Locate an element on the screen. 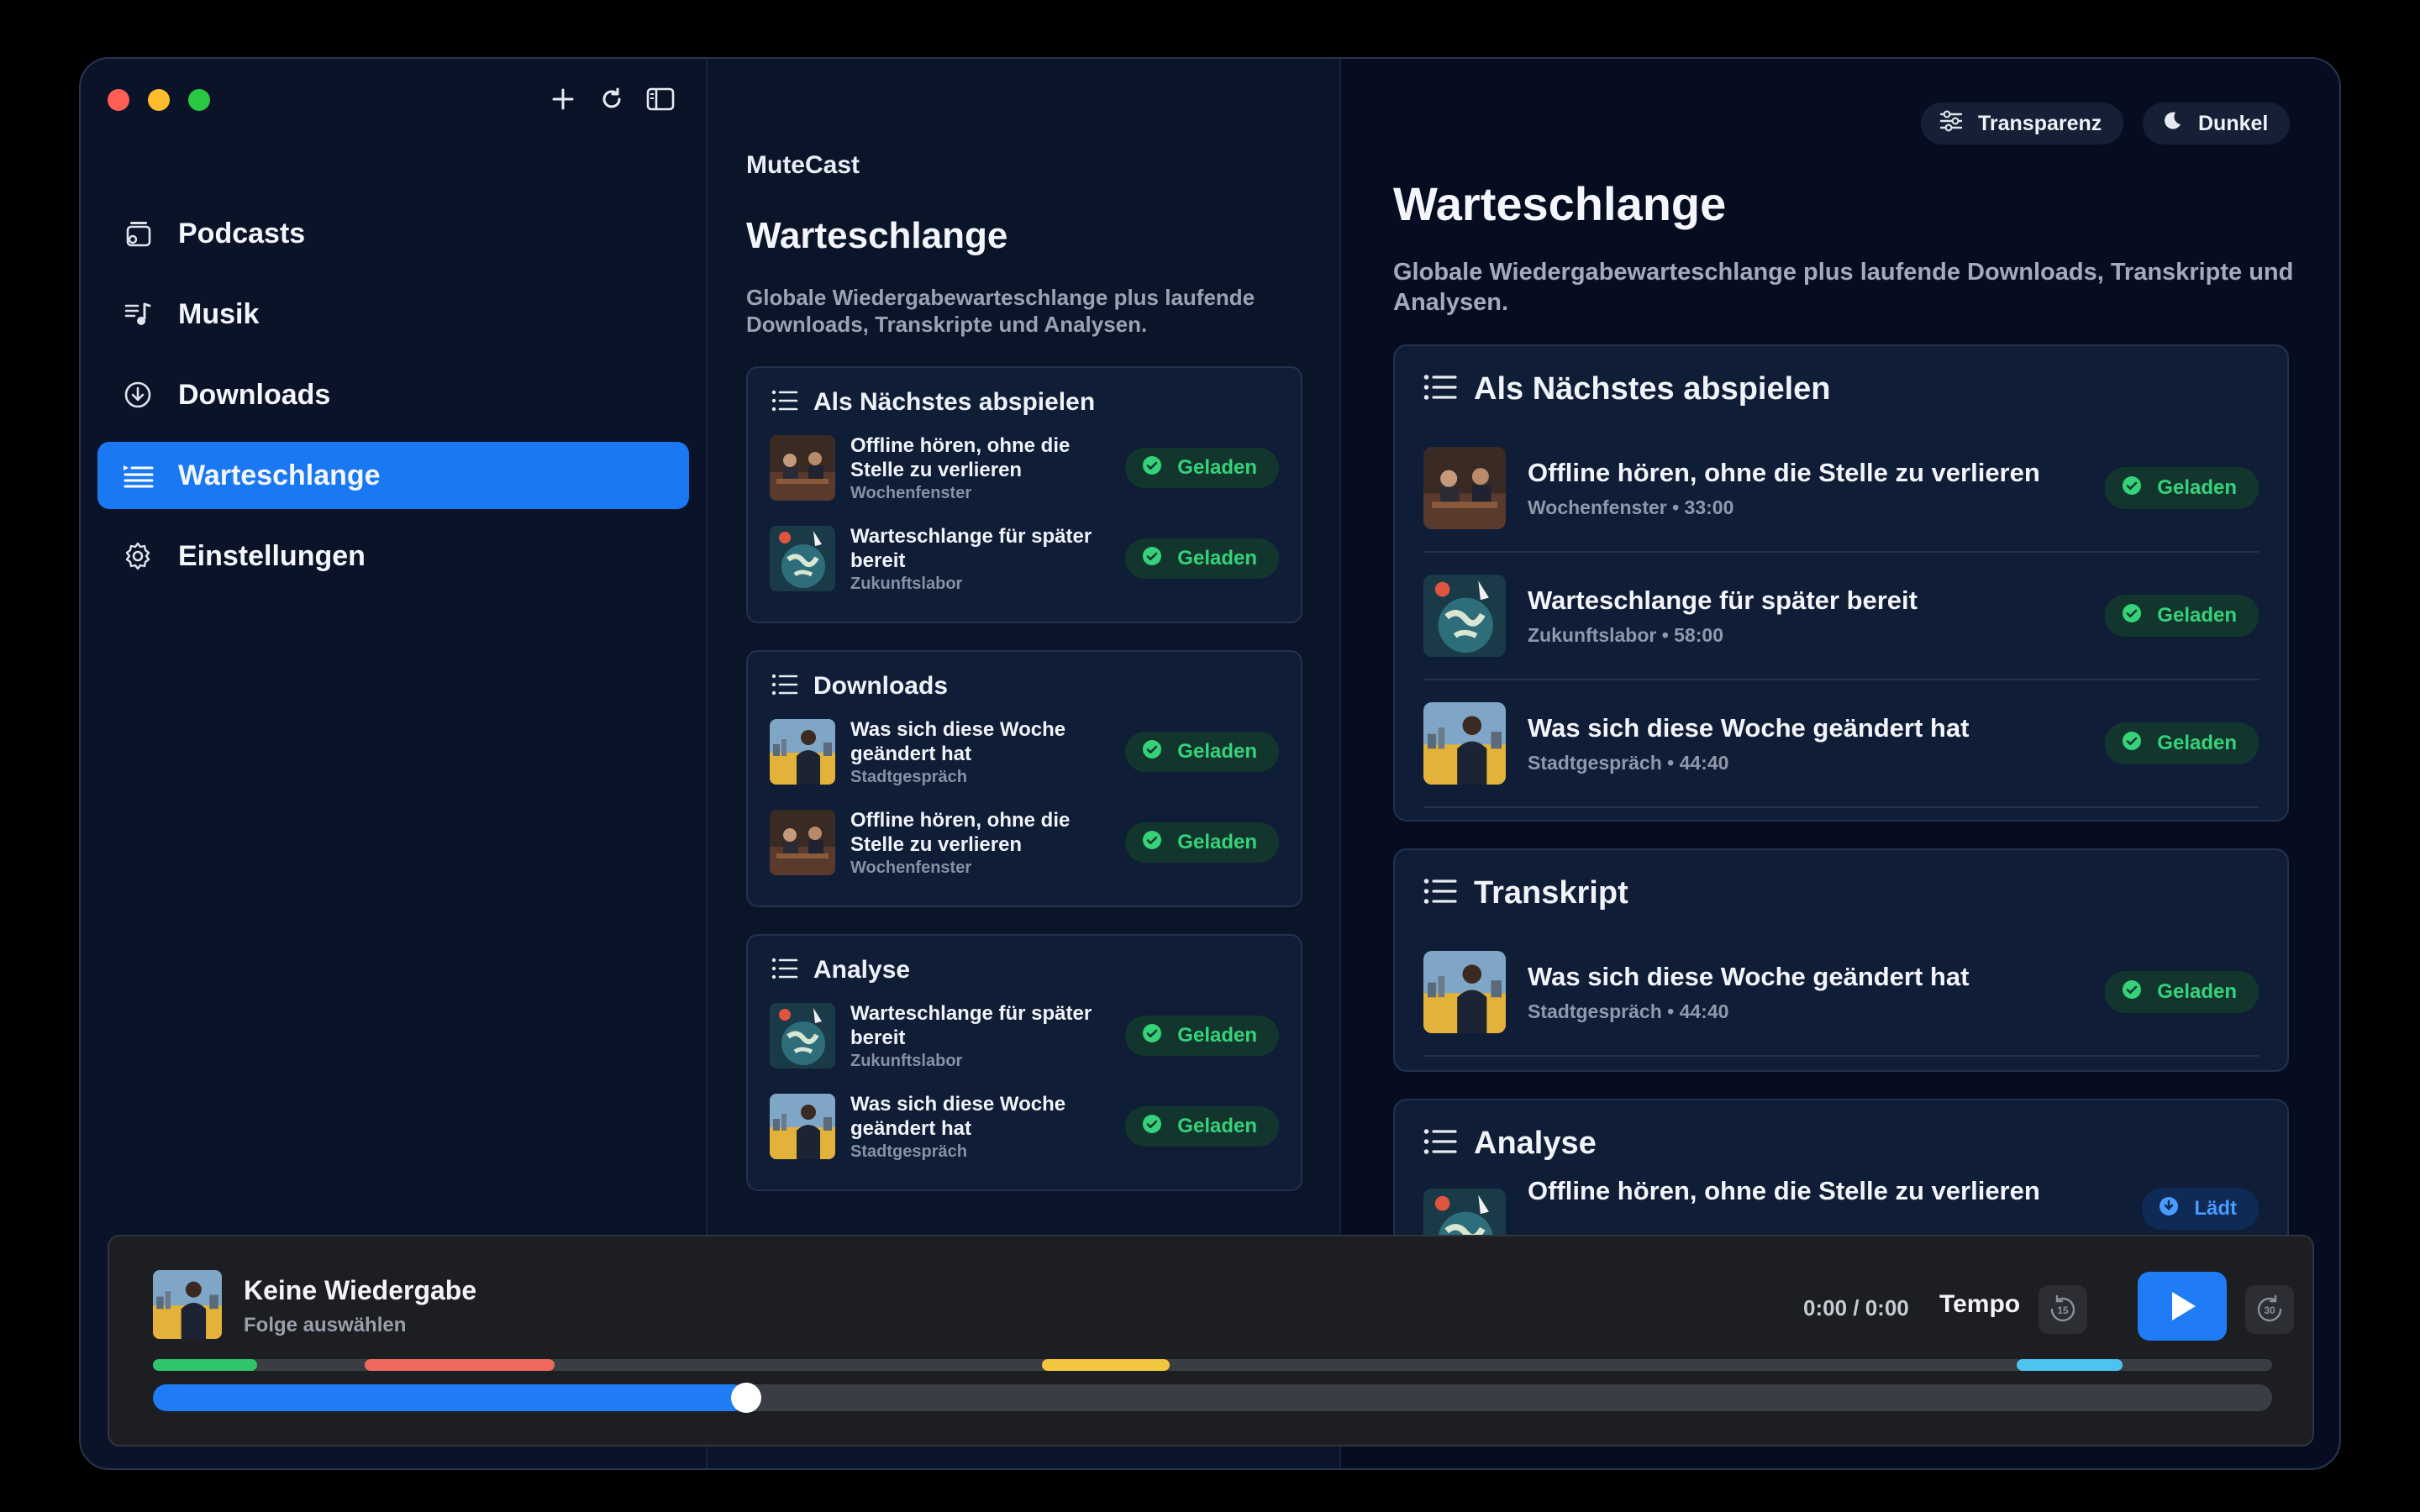 This screenshot has width=2420, height=1512. zoom-window-button is located at coordinates (199, 100).